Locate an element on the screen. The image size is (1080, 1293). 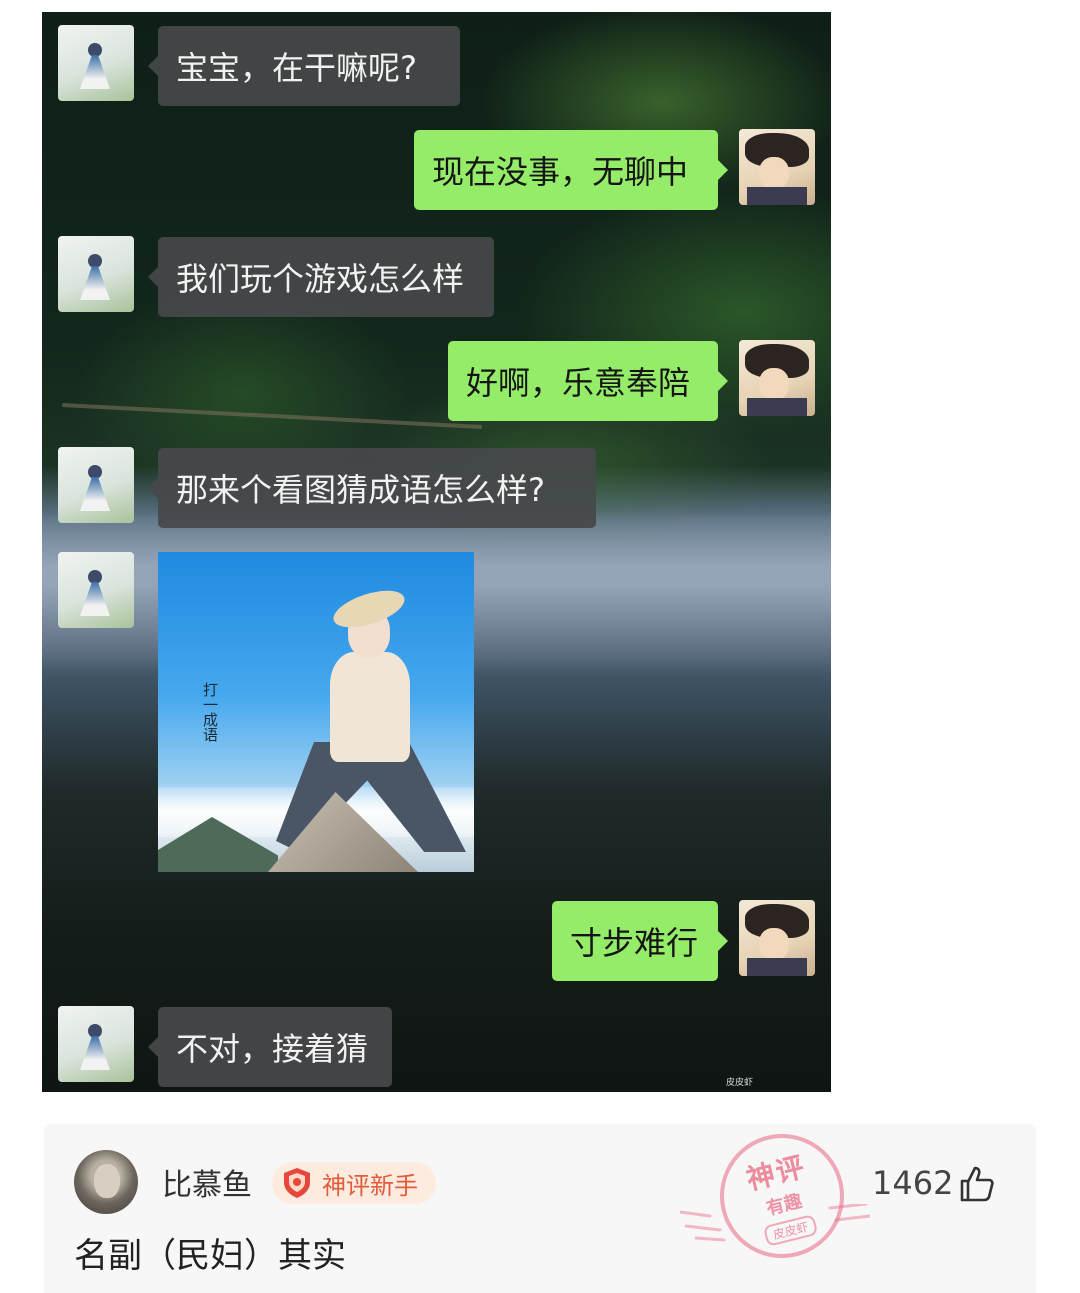
background-rail is located at coordinates (272, 416).